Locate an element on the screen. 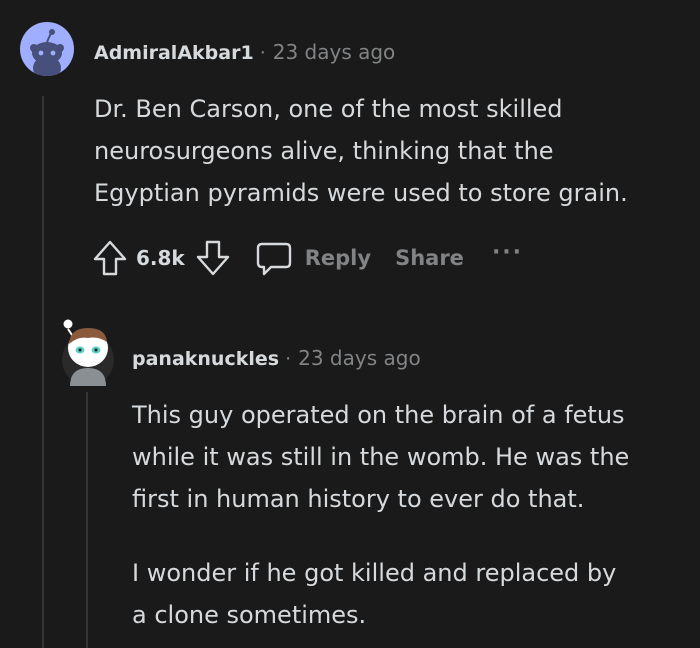 The image size is (700, 648). snoo-avatar-icon is located at coordinates (47, 52).